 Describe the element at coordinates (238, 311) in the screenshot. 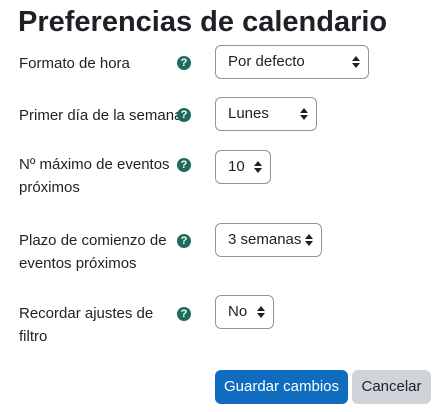

I see `select-value: No` at that location.